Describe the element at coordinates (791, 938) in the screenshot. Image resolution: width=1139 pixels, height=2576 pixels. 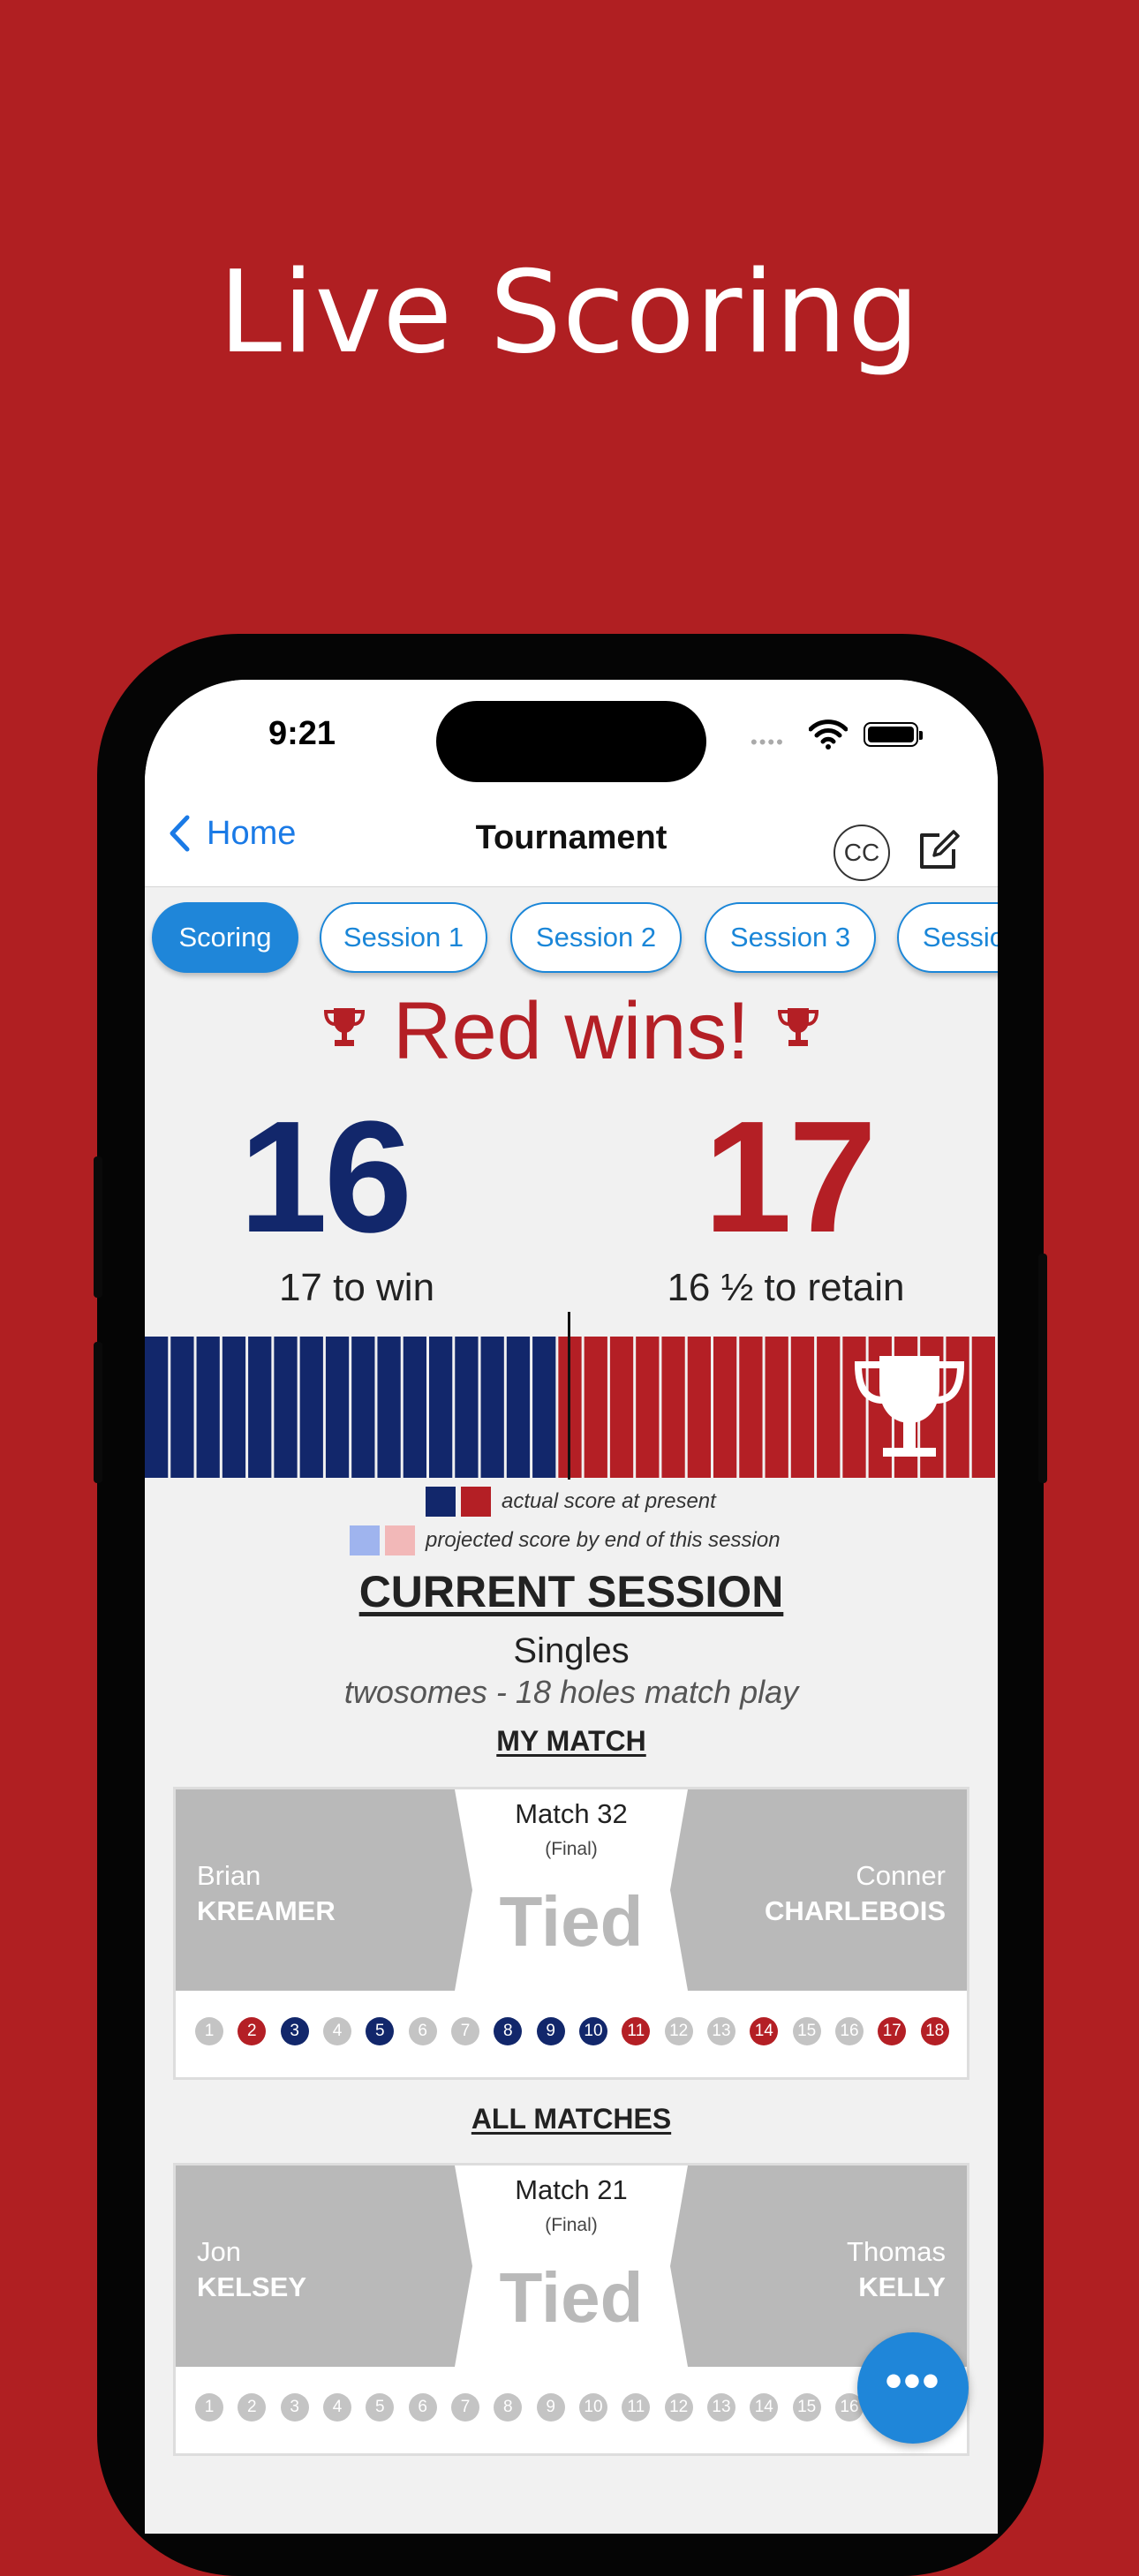
I see `tab-session-3: Session 3` at that location.